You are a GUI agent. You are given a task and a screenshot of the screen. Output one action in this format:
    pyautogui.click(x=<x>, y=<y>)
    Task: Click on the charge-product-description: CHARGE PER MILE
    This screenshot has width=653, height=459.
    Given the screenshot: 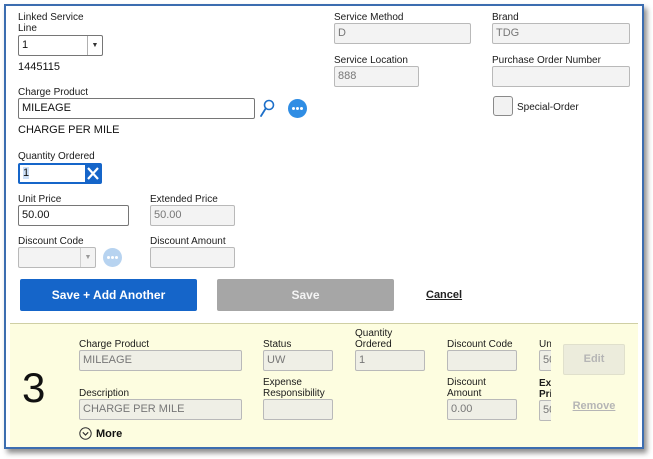 What is the action you would take?
    pyautogui.click(x=69, y=130)
    